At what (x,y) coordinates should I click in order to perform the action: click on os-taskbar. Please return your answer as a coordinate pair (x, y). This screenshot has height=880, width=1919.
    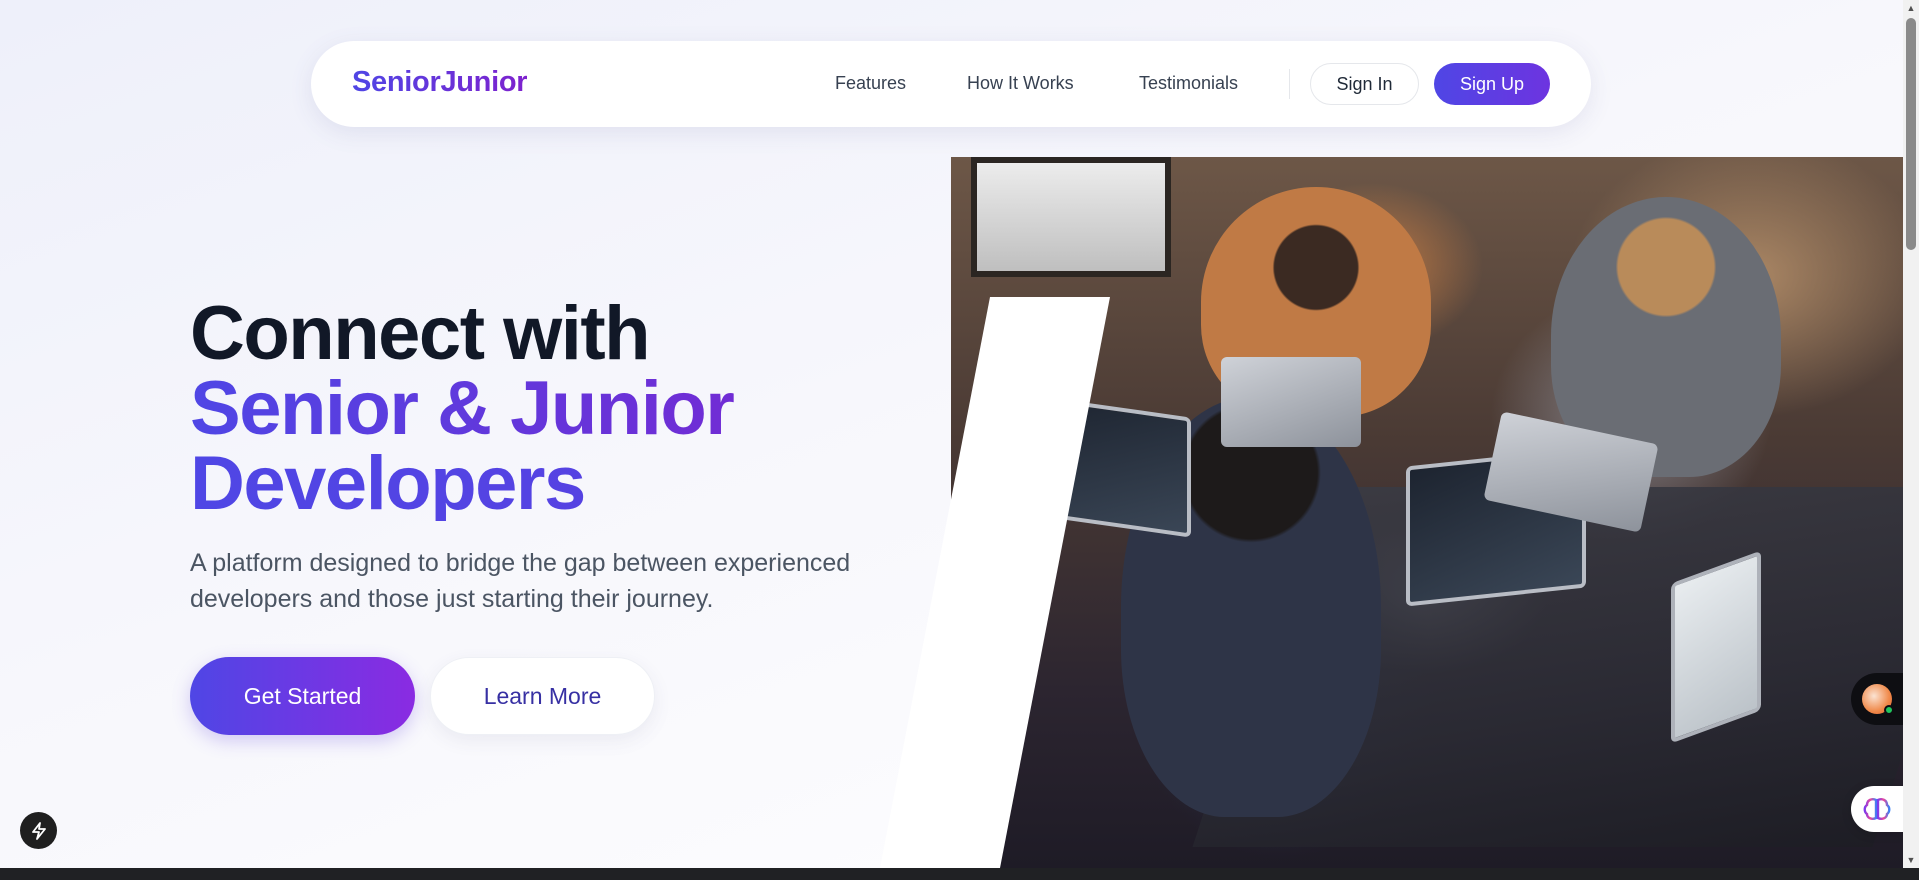
    Looking at the image, I should click on (959, 874).